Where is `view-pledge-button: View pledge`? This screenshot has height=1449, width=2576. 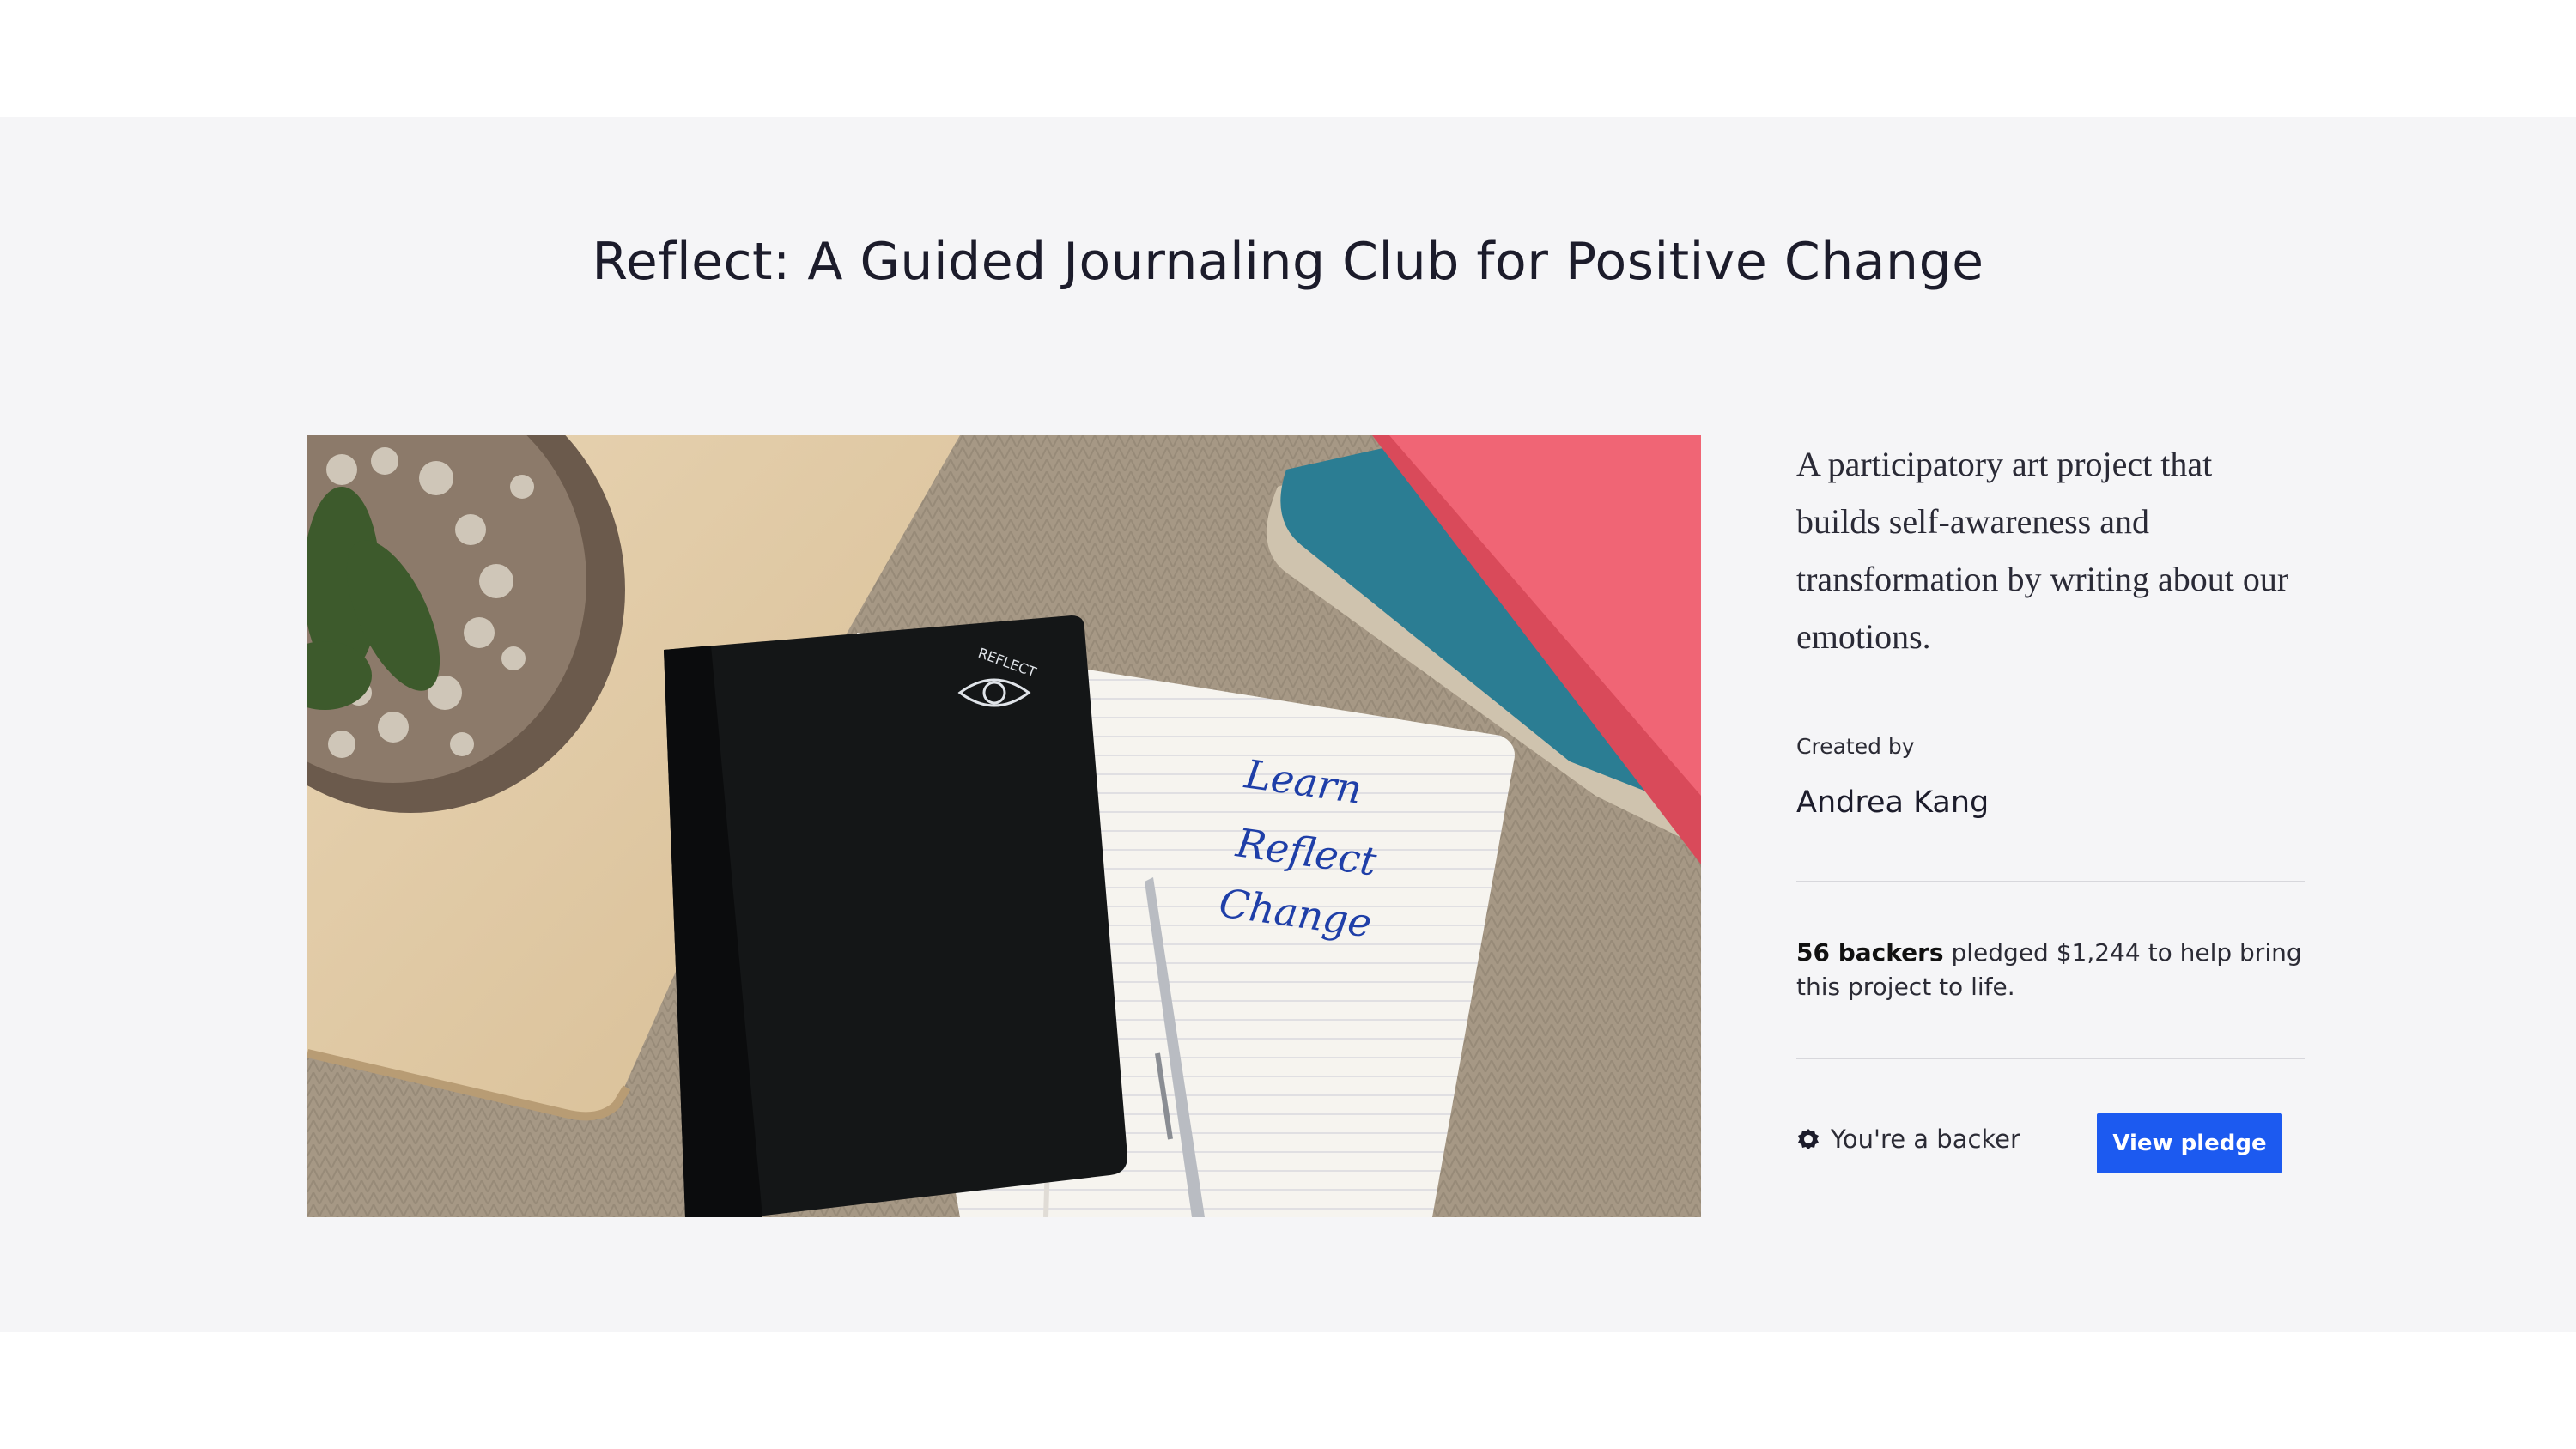
view-pledge-button: View pledge is located at coordinates (2189, 1143).